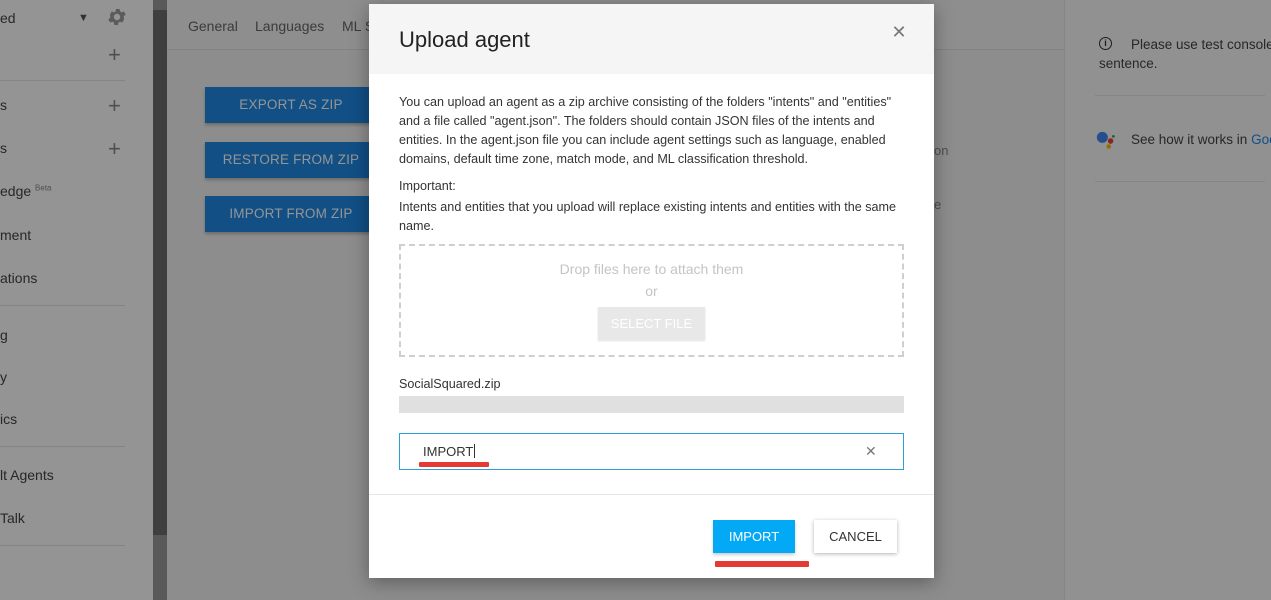 This screenshot has height=600, width=1271. Describe the element at coordinates (475, 451) in the screenshot. I see `text-cursor` at that location.